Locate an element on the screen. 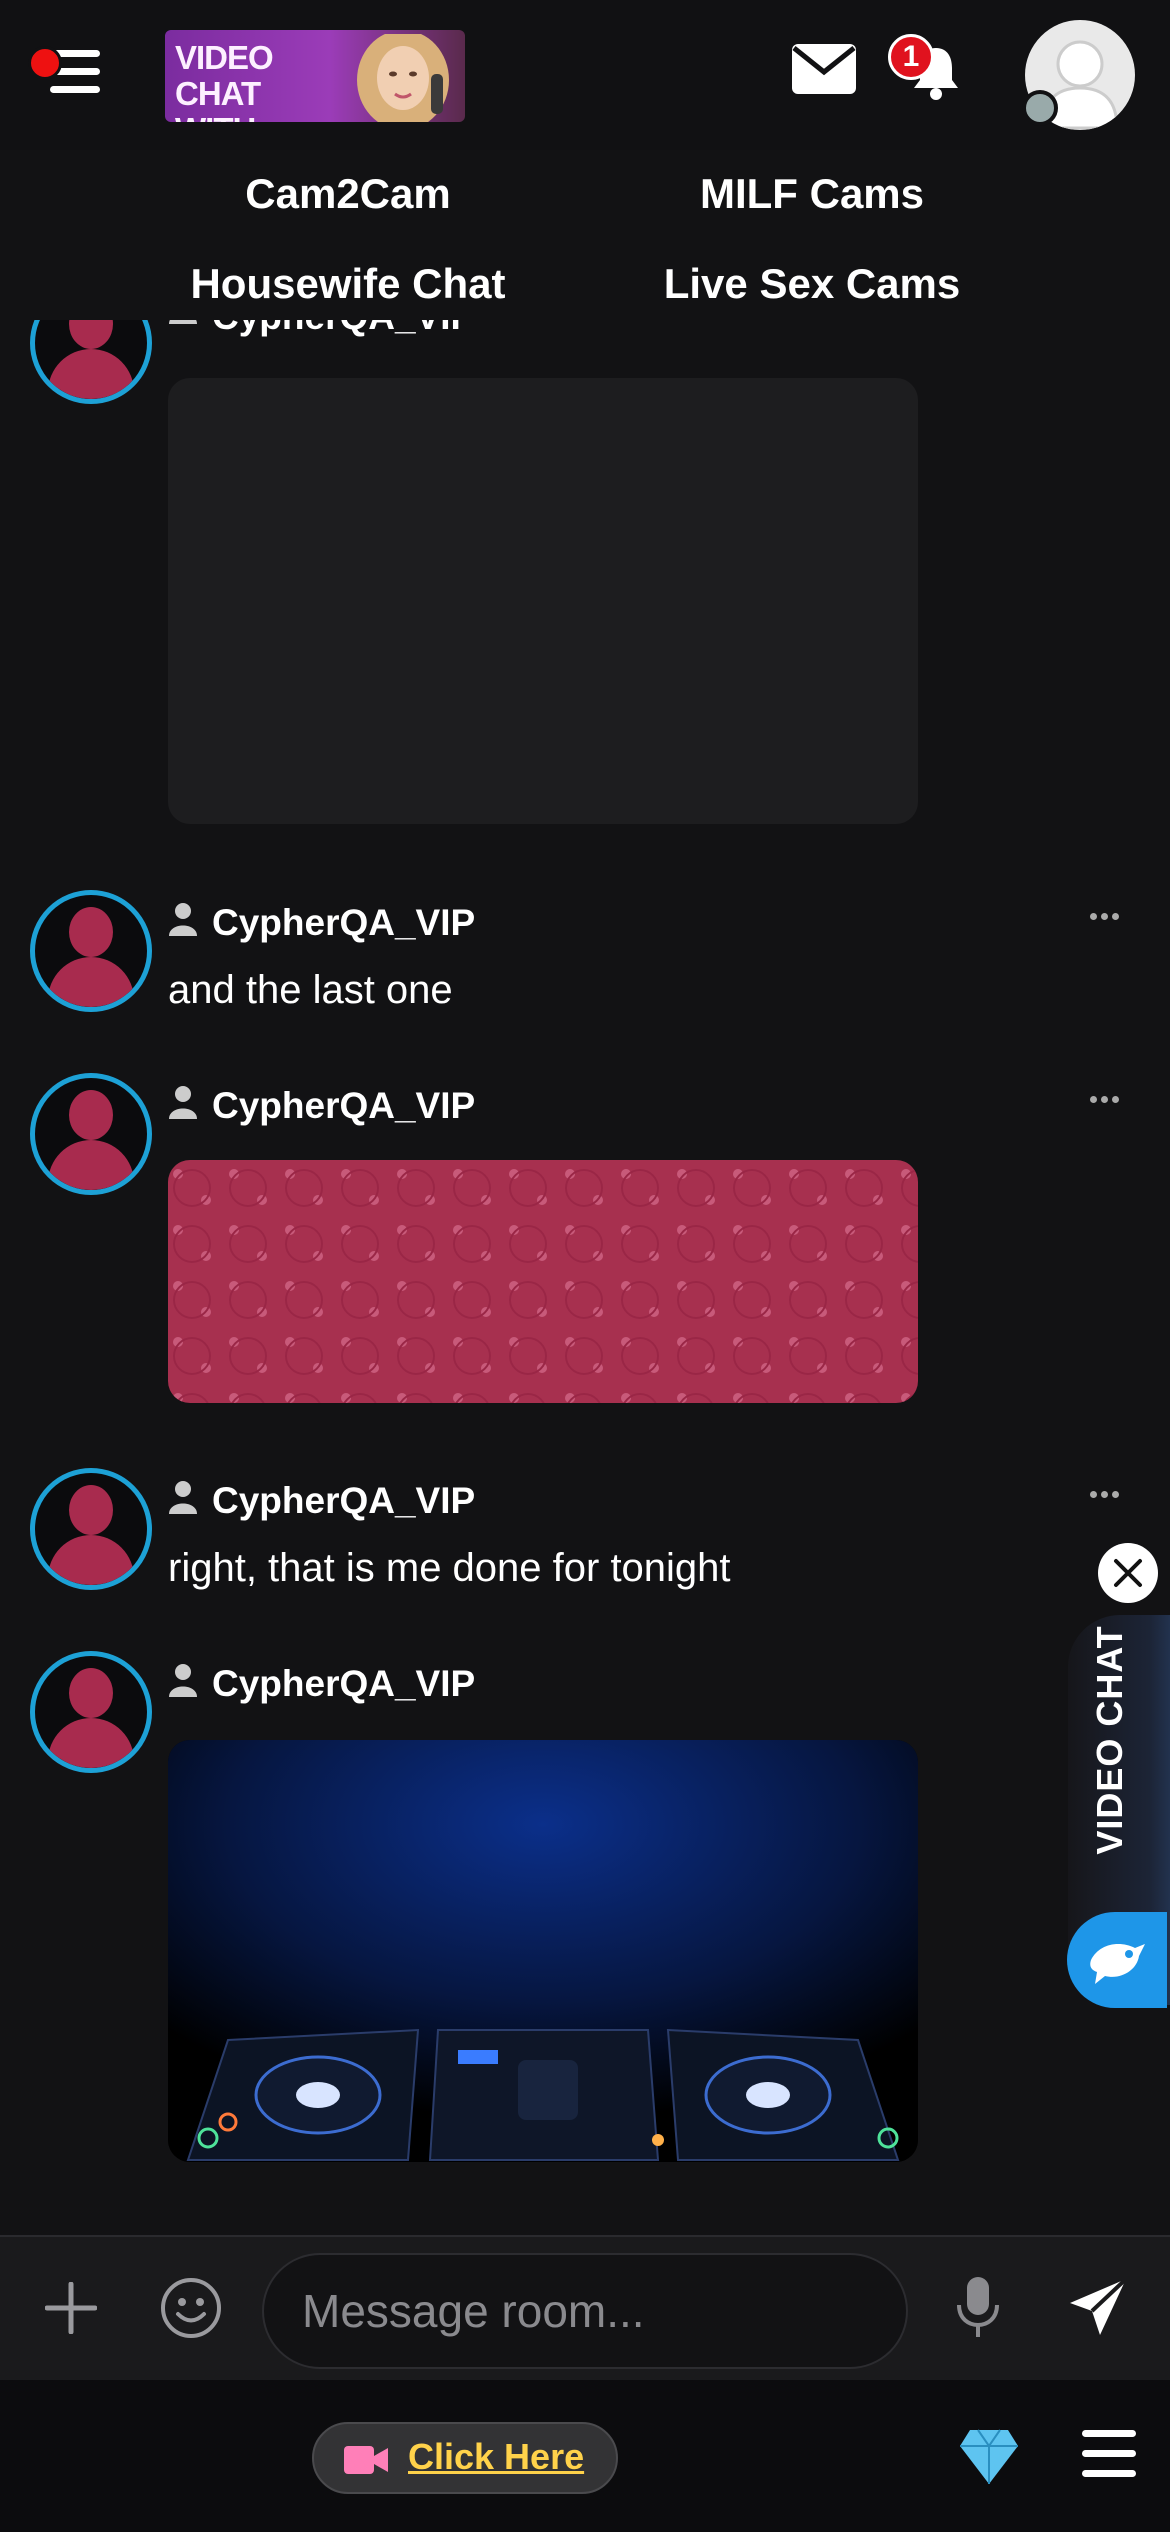 The image size is (1170, 2532). pattern-image-icon is located at coordinates (543, 1281).